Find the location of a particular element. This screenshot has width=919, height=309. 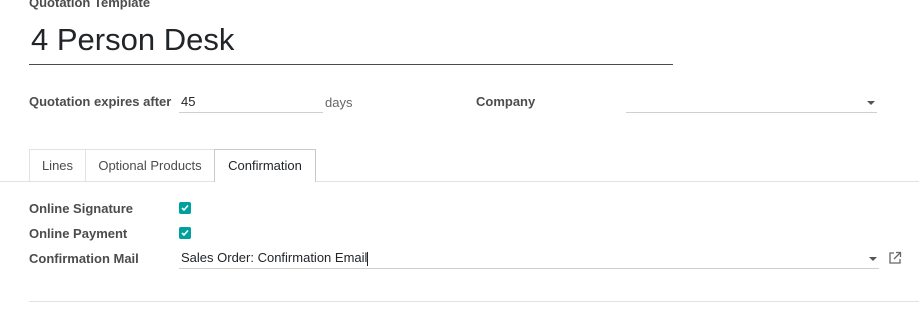

text-cursor is located at coordinates (368, 258).